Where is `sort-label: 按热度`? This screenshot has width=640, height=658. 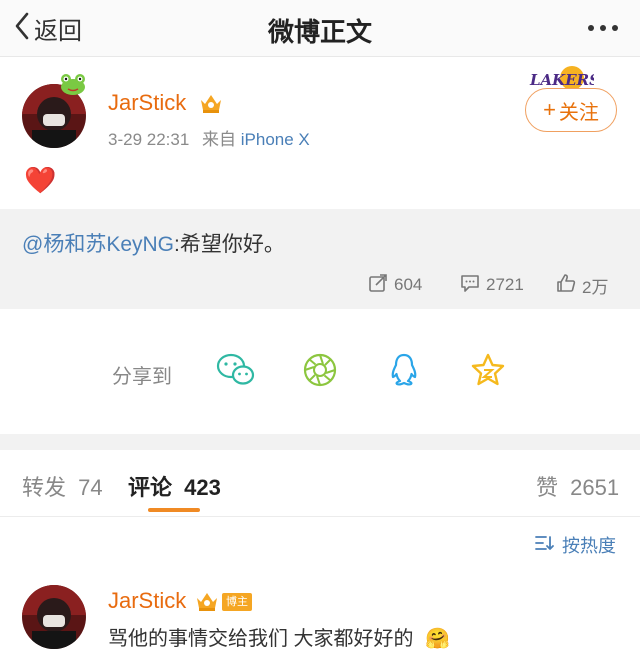
sort-label: 按热度 is located at coordinates (589, 546).